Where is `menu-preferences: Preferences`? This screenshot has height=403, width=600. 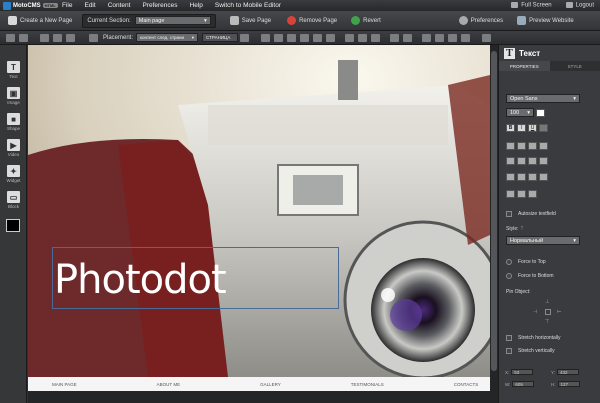
menu-preferences: Preferences is located at coordinates (159, 5).